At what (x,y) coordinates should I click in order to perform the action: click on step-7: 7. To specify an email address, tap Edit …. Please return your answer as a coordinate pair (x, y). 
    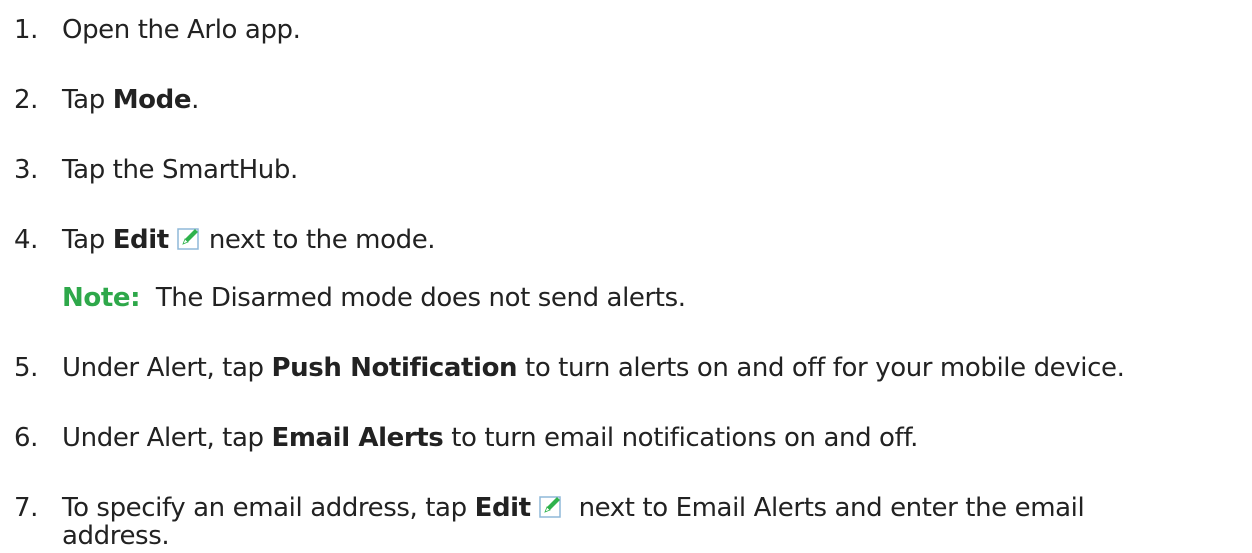
    Looking at the image, I should click on (549, 508).